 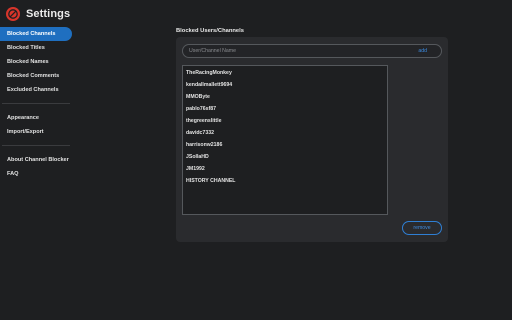 I want to click on sidebar-item-excluded-channels: Excluded Channels, so click(x=36, y=90).